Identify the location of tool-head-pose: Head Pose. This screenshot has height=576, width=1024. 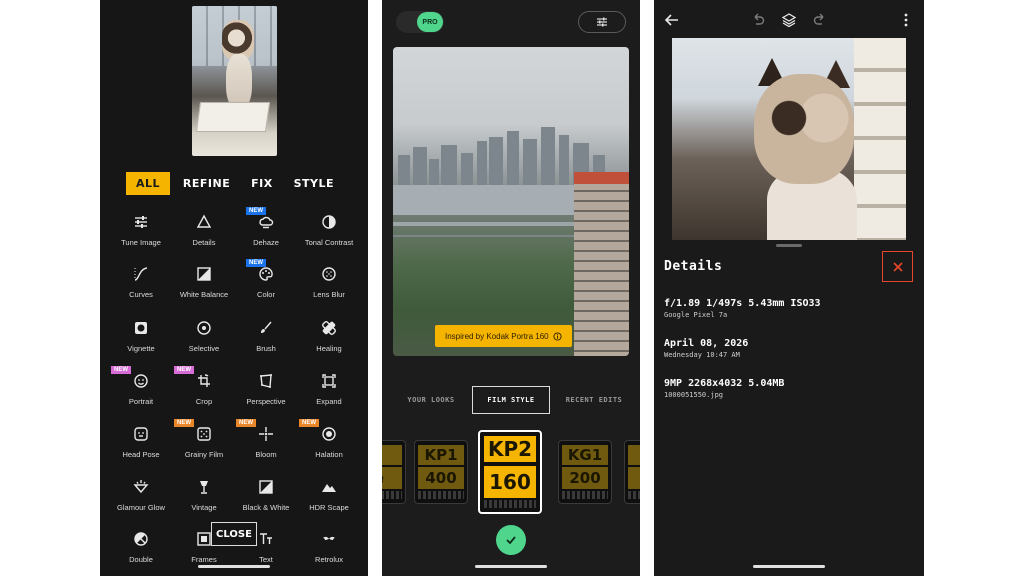
(141, 449).